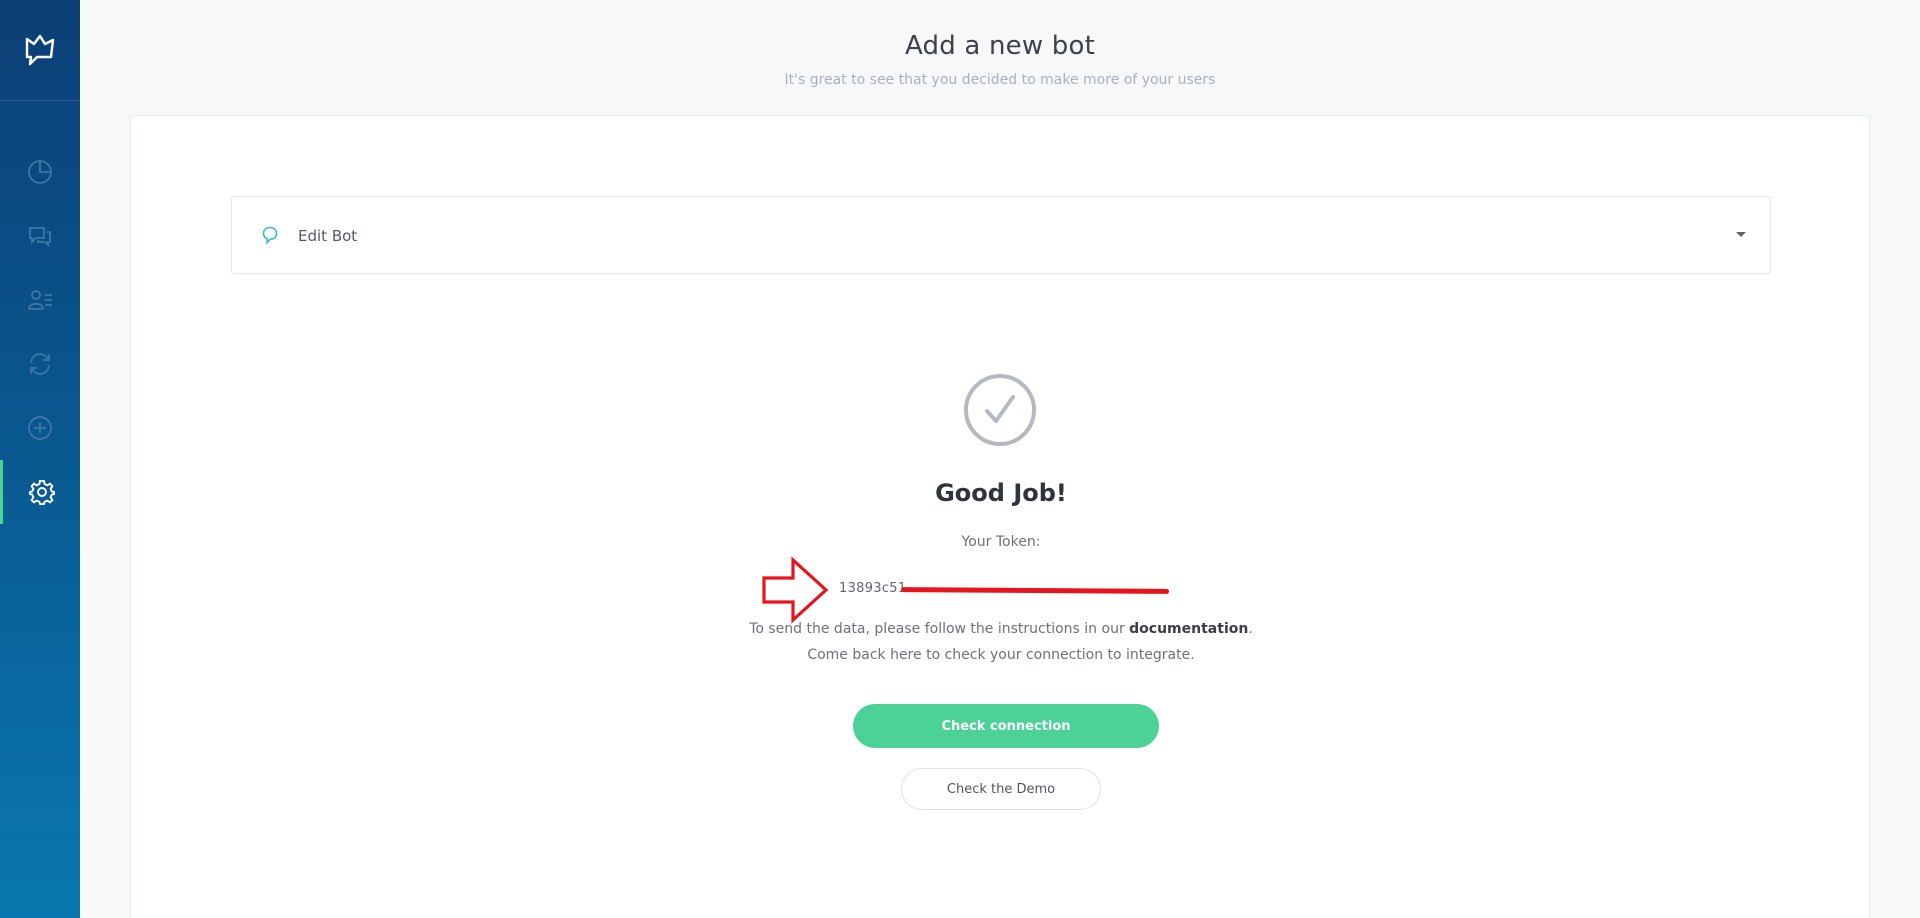  What do you see at coordinates (1001, 789) in the screenshot?
I see `check-demo-button: Check the Demo` at bounding box center [1001, 789].